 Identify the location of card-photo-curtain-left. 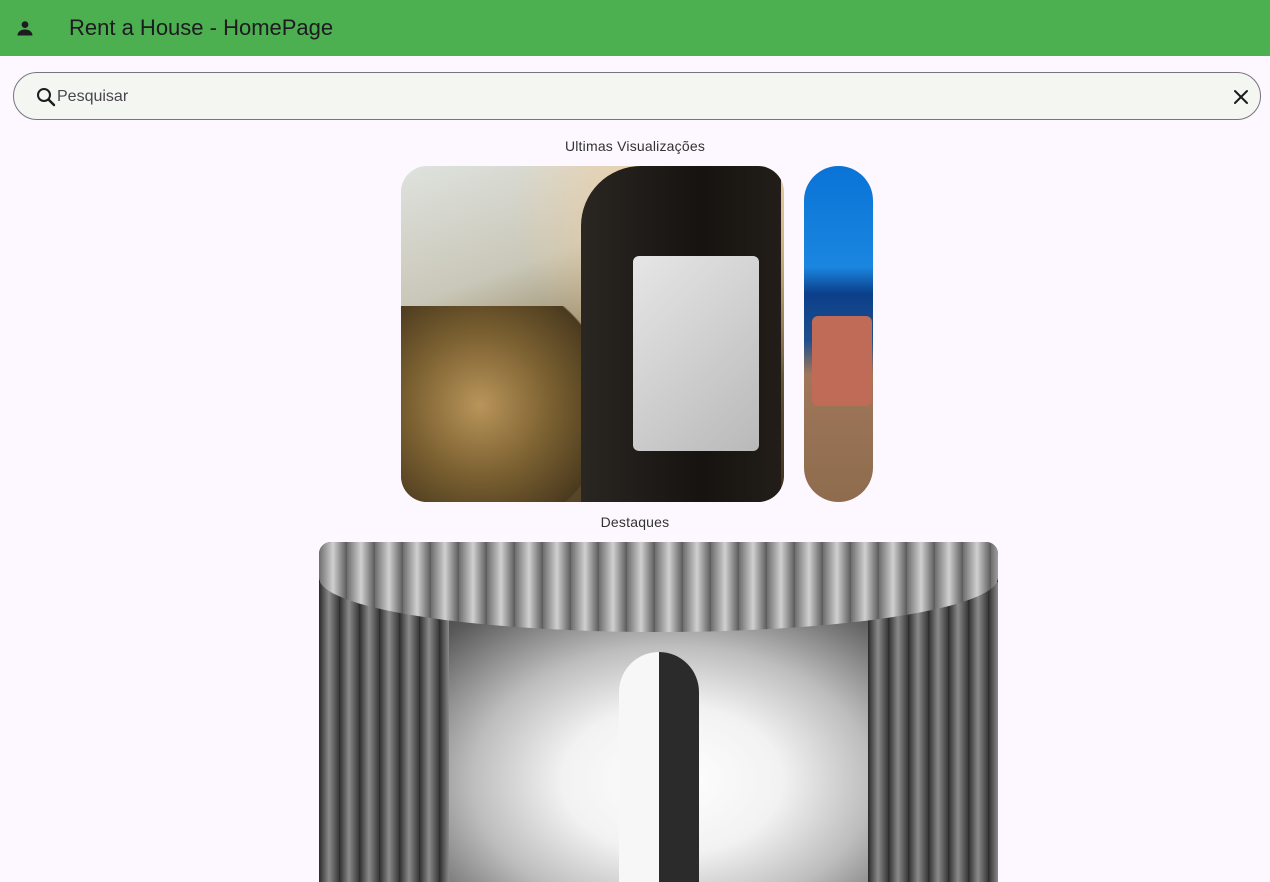
(384, 732).